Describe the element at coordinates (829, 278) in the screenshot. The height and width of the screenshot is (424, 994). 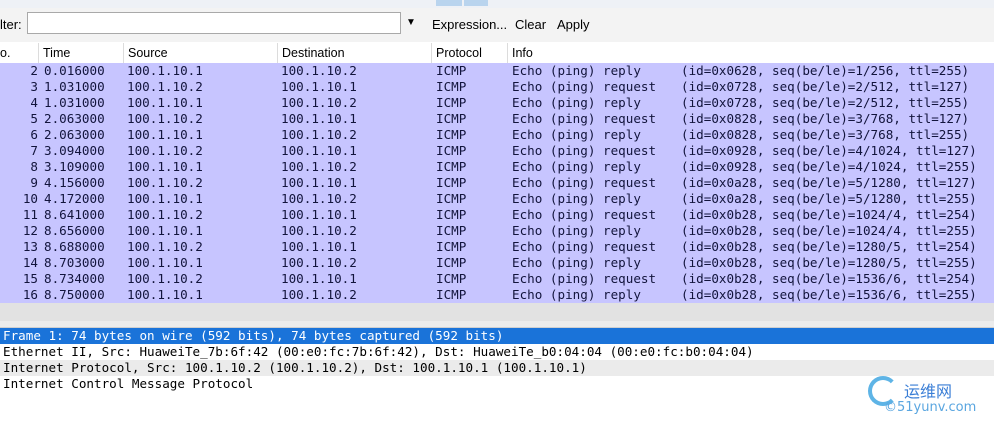
I see `cell-detail: (id=0x0b28, seq(be/le)=1536/6, ttl=254)` at that location.